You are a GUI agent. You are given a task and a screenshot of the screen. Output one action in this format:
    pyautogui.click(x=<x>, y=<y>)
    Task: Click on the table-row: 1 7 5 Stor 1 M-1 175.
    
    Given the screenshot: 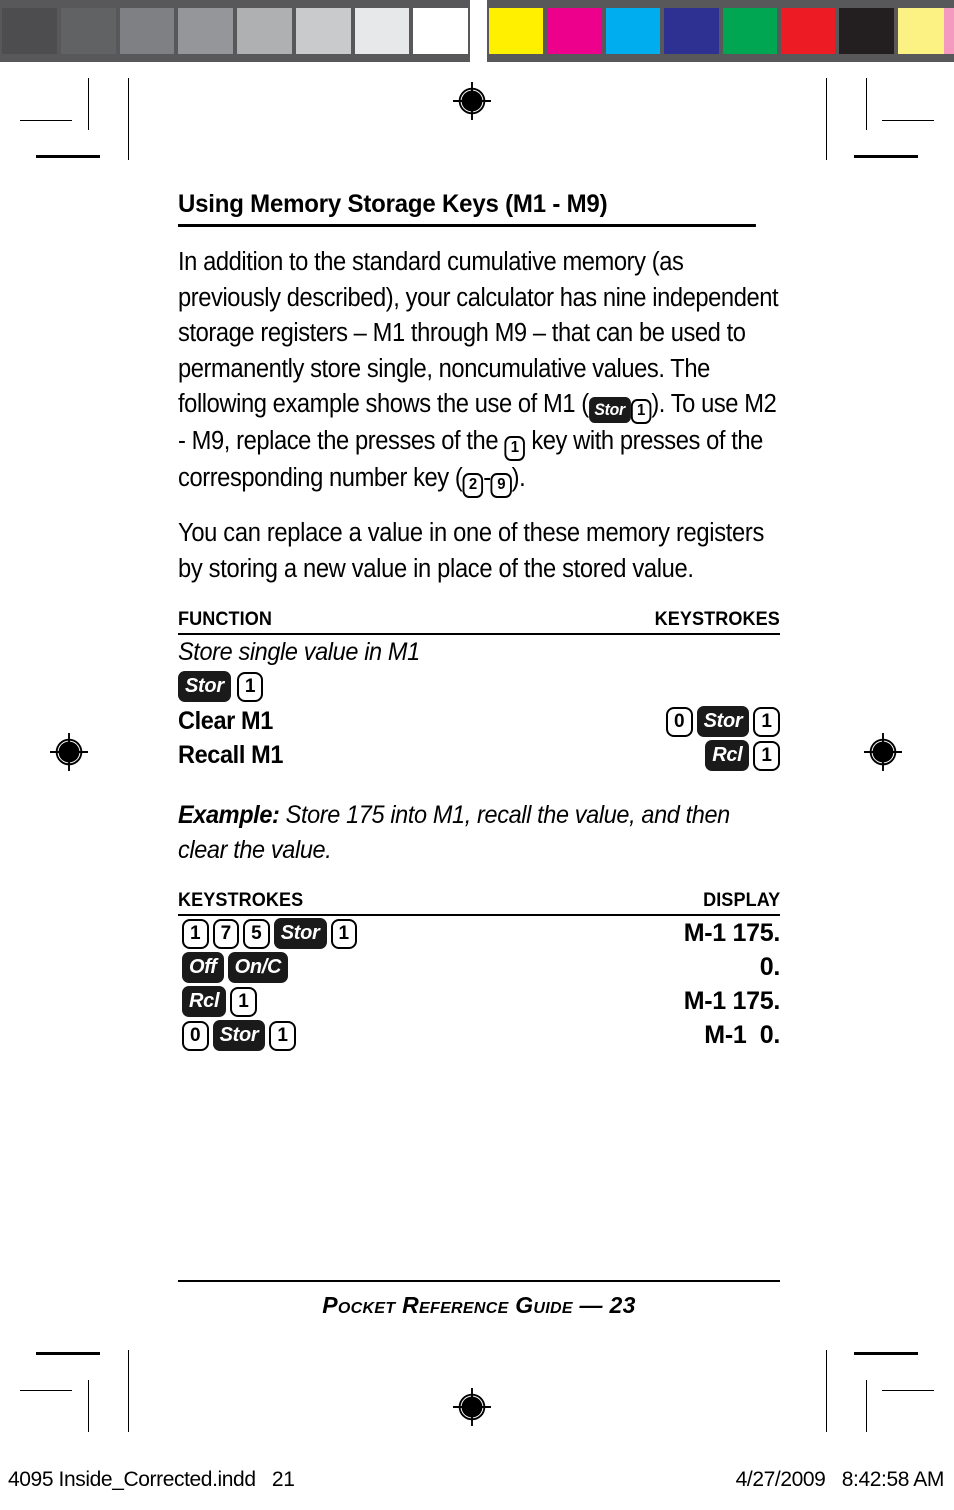 What is the action you would take?
    pyautogui.click(x=479, y=933)
    